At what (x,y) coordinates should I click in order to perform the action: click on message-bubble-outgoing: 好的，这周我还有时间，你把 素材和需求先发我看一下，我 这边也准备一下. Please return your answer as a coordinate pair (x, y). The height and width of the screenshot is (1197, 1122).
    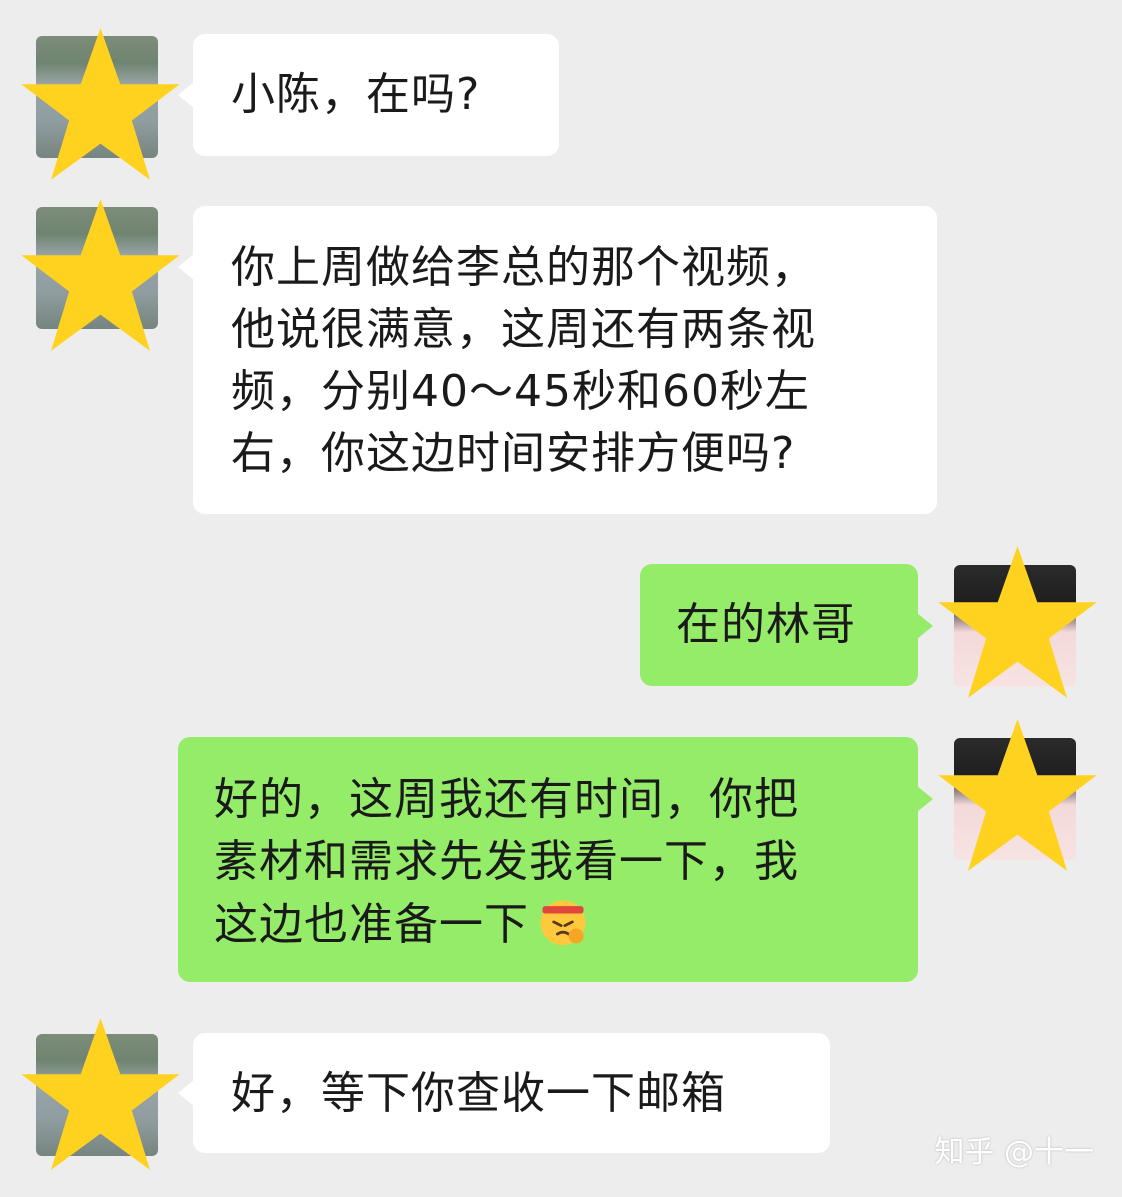
    Looking at the image, I should click on (548, 859).